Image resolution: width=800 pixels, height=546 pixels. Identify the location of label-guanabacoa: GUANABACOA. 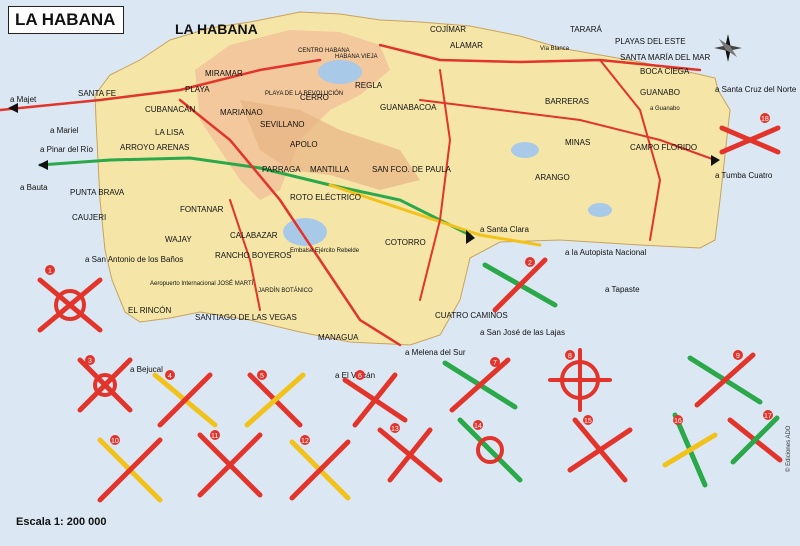
(408, 107).